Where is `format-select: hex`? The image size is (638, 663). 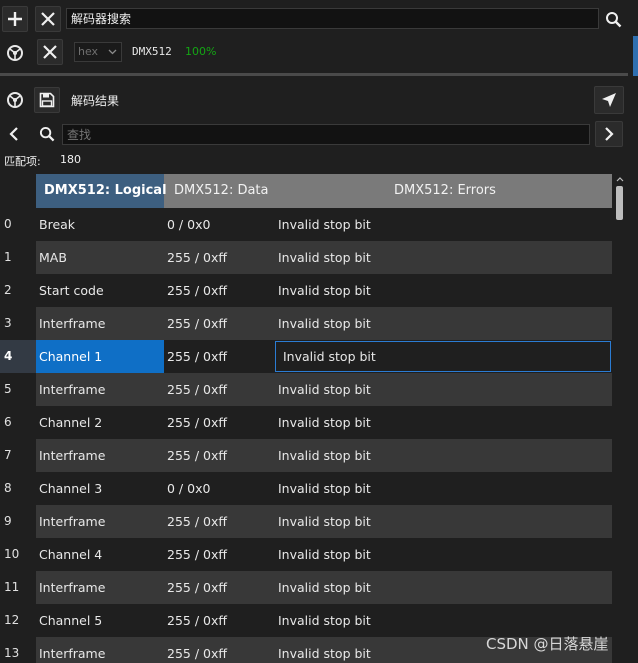 format-select: hex is located at coordinates (98, 52).